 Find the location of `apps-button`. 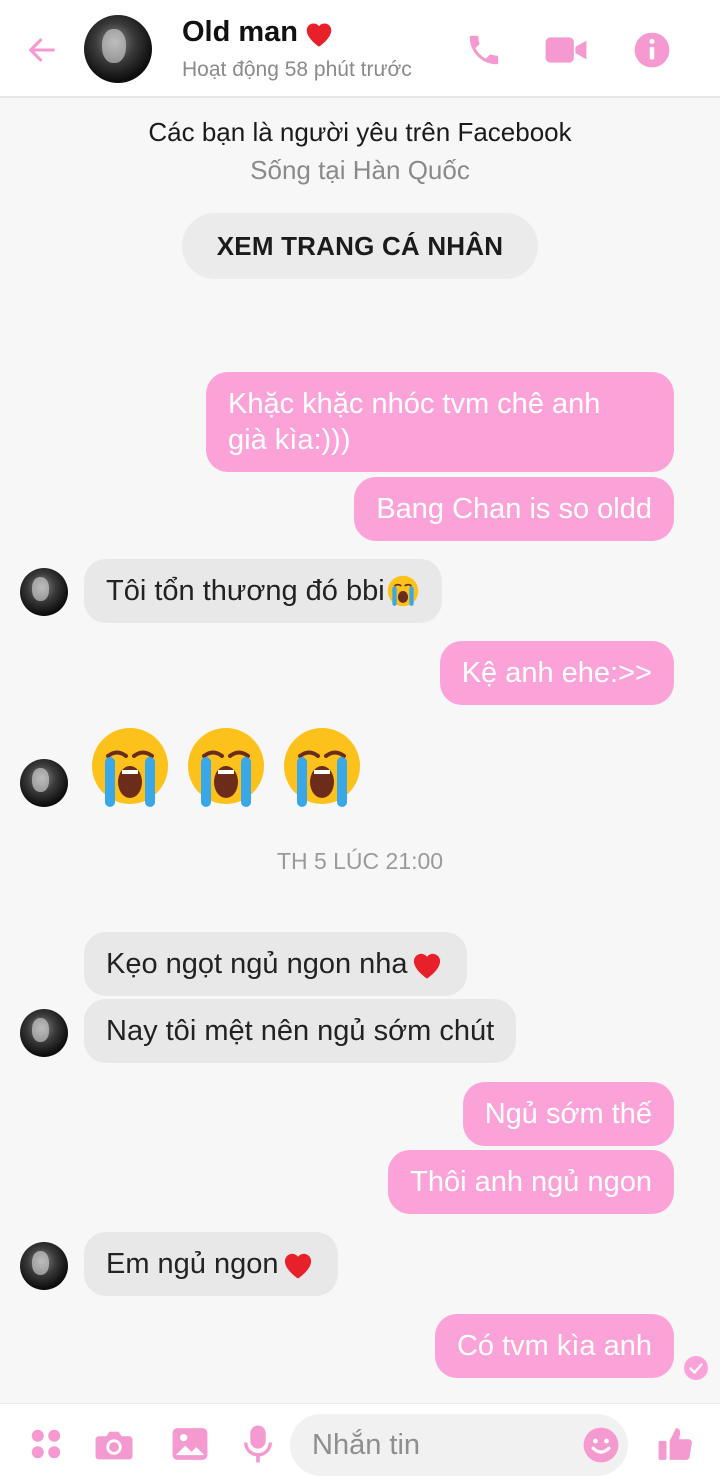

apps-button is located at coordinates (46, 1444).